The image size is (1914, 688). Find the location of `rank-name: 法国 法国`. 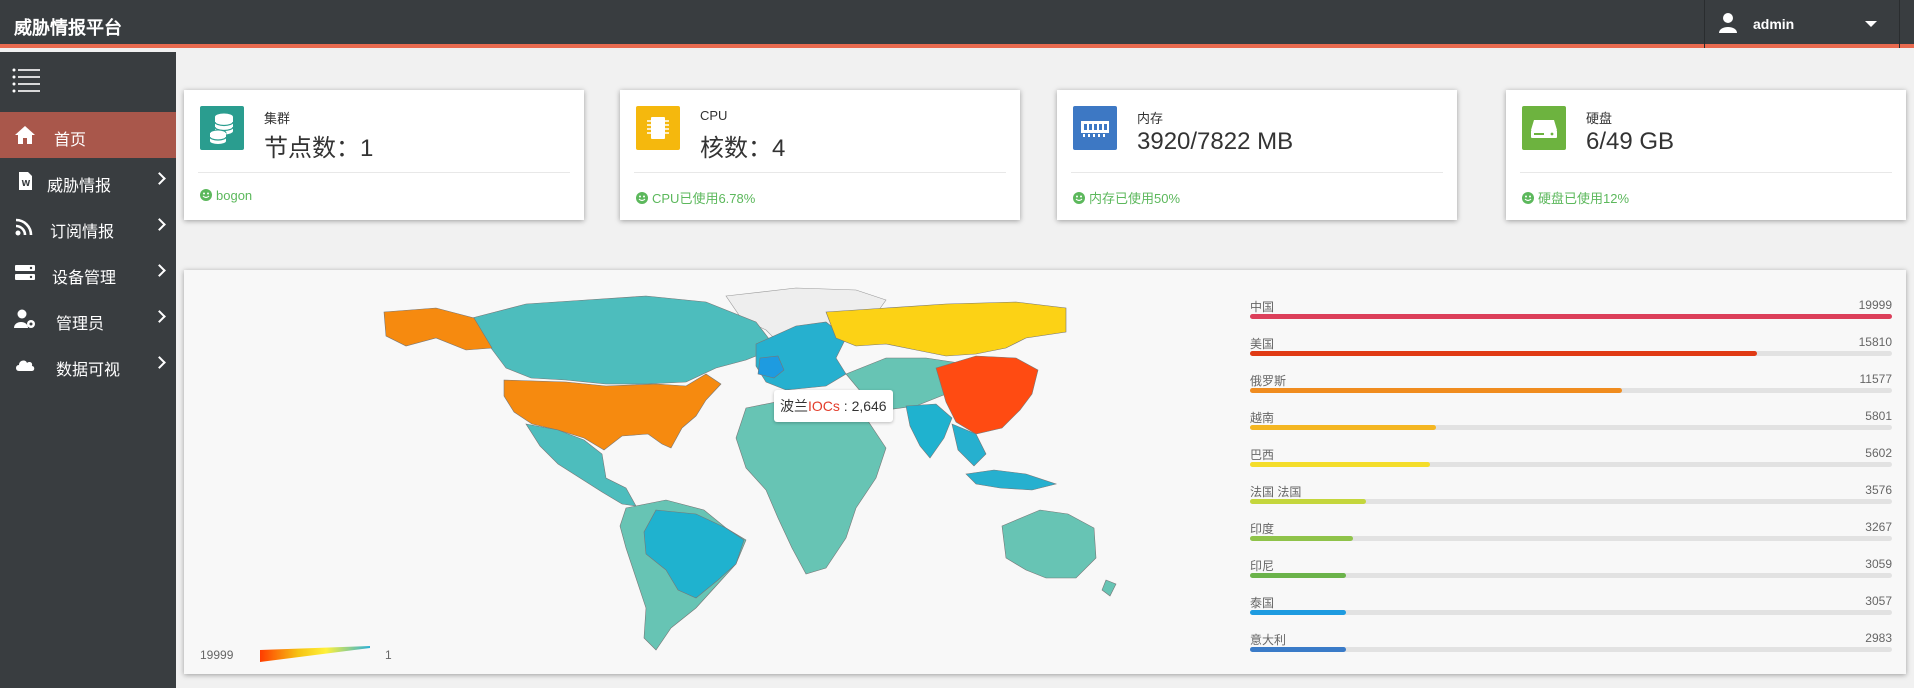

rank-name: 法国 法国 is located at coordinates (1276, 492).